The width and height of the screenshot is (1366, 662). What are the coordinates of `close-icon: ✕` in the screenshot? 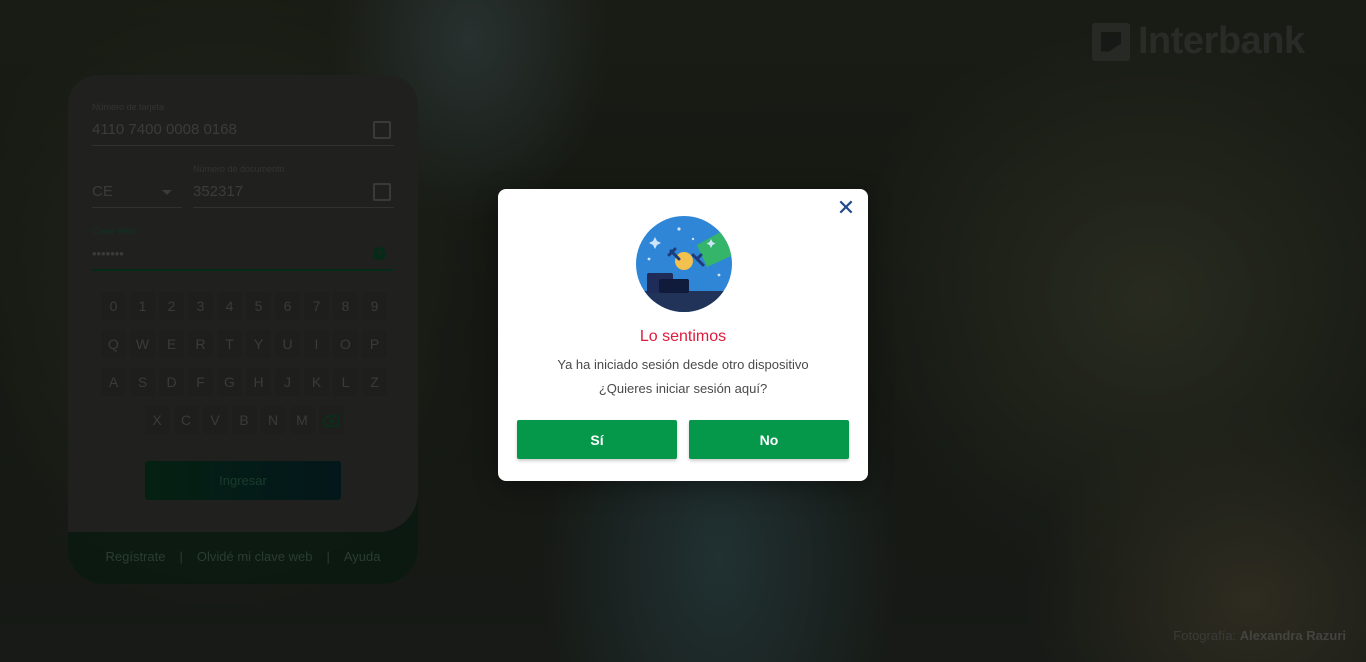 It's located at (846, 209).